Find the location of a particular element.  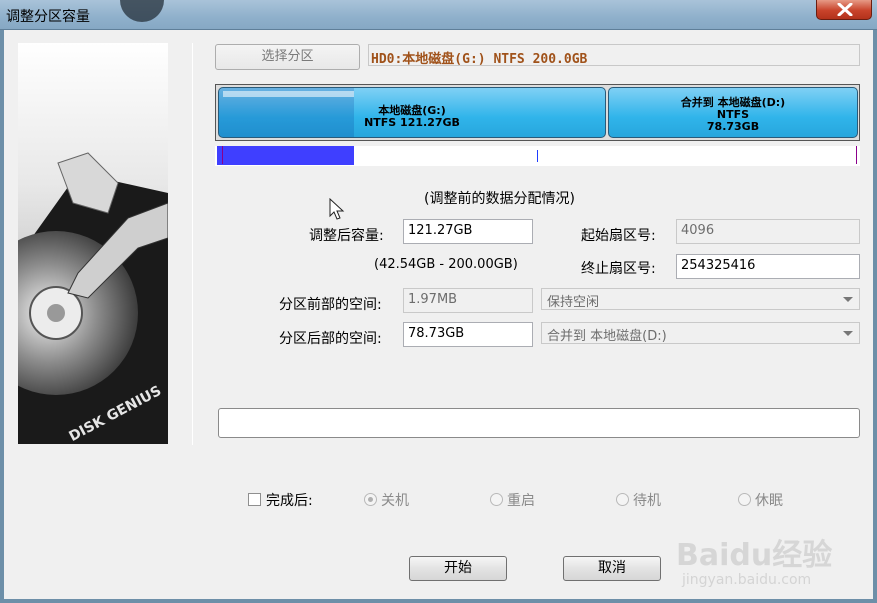

baidu-watermark: Baidu经验 jingyan.baidu.com is located at coordinates (756, 553).